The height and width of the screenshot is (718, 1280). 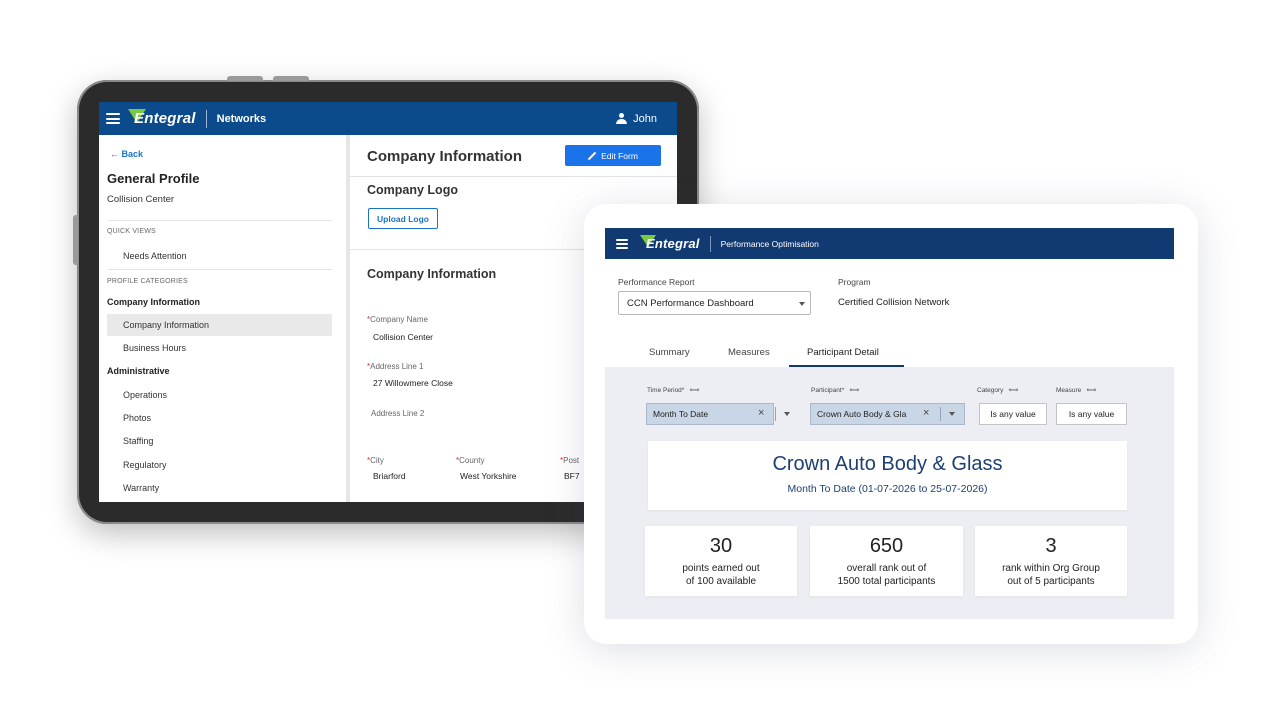 I want to click on measure-label: Measure ⟺, so click(x=1076, y=390).